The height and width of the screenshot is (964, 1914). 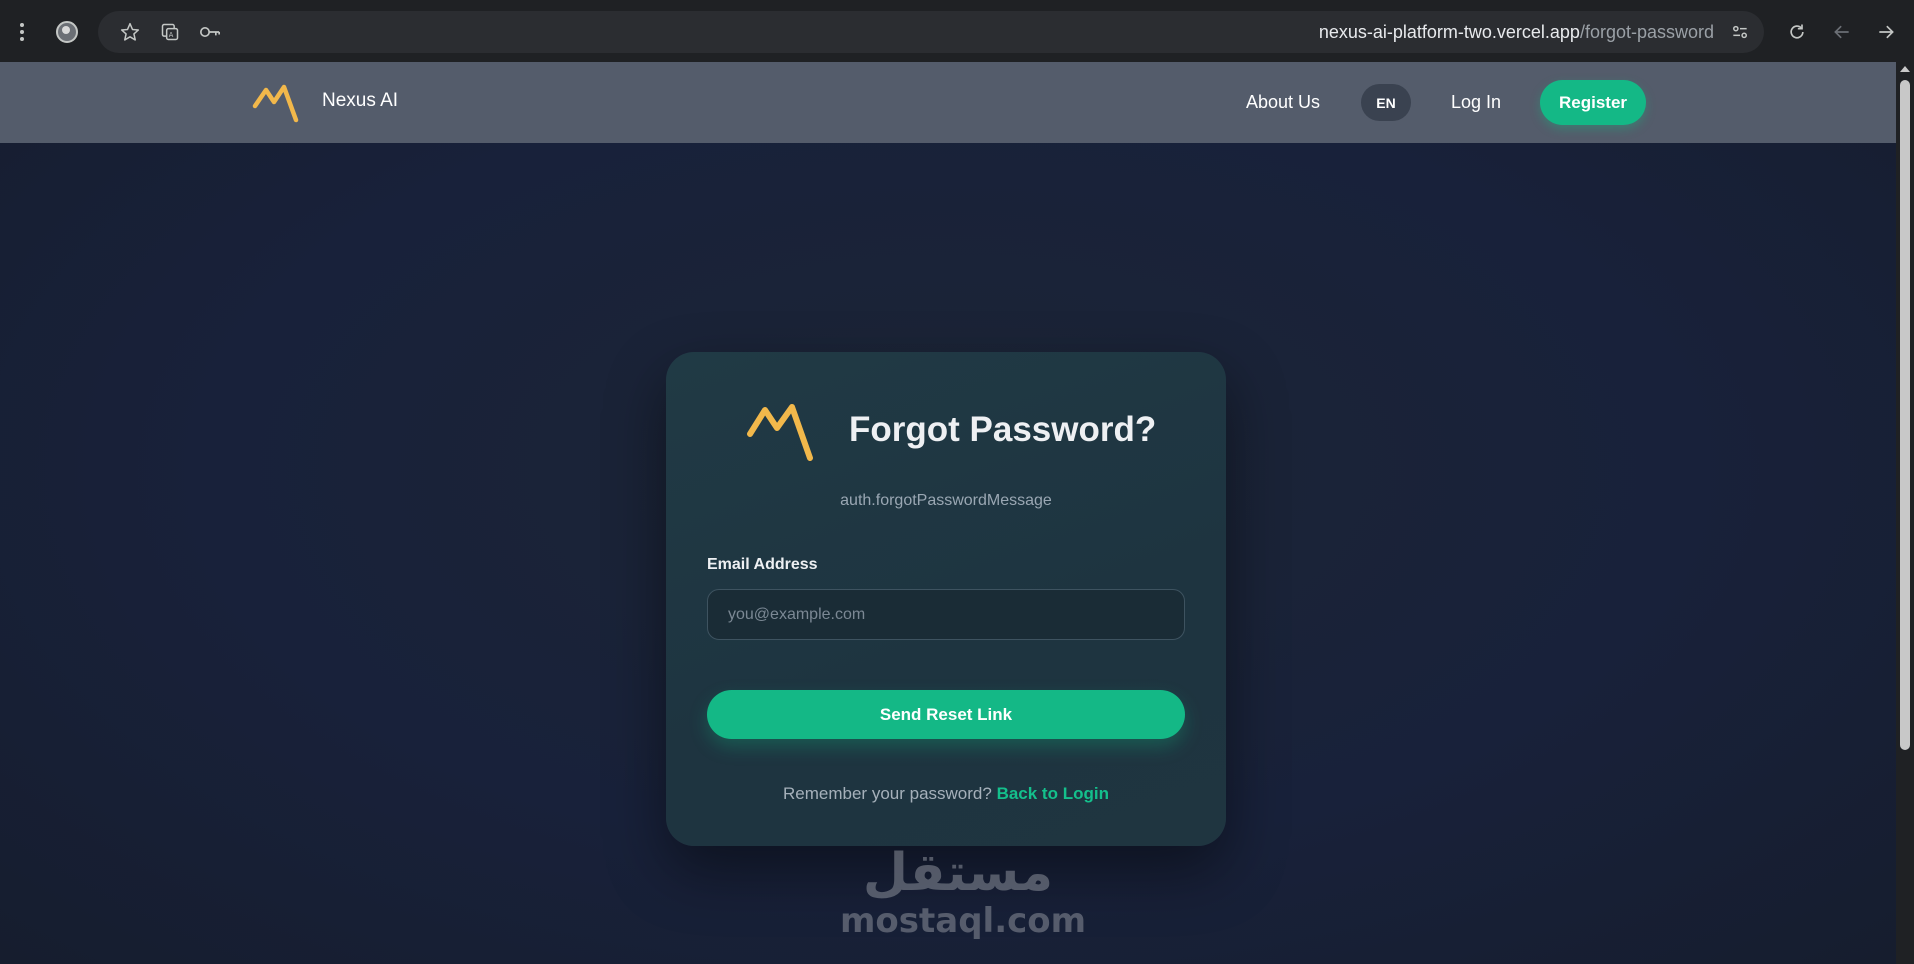 What do you see at coordinates (946, 500) in the screenshot?
I see `page-subtitle: auth.forgotPasswordMessage` at bounding box center [946, 500].